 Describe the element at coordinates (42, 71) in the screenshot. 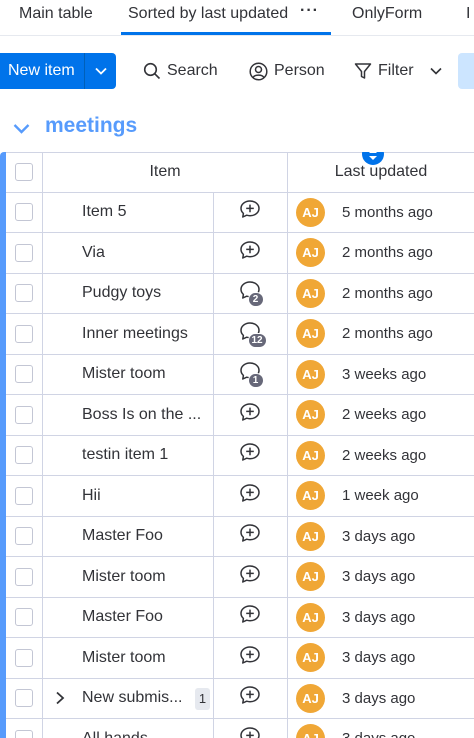

I see `new-item-label: New item` at that location.